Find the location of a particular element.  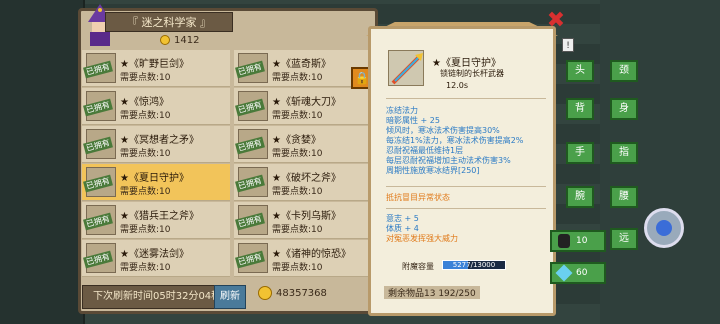

detail-time: 12.0s is located at coordinates (457, 85).